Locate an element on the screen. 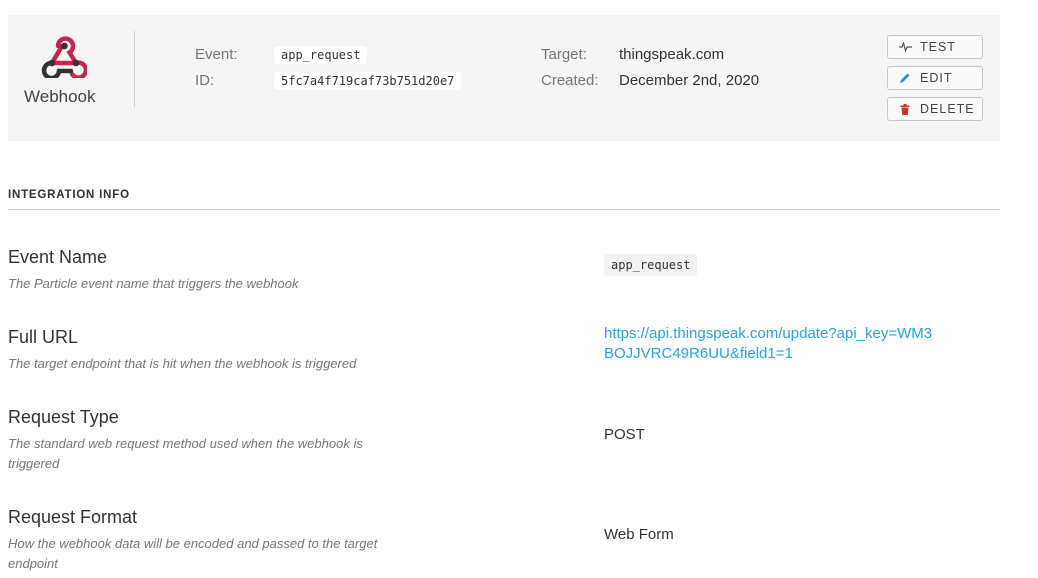 The image size is (1038, 578). field-value-request-format: Web Form is located at coordinates (639, 534).